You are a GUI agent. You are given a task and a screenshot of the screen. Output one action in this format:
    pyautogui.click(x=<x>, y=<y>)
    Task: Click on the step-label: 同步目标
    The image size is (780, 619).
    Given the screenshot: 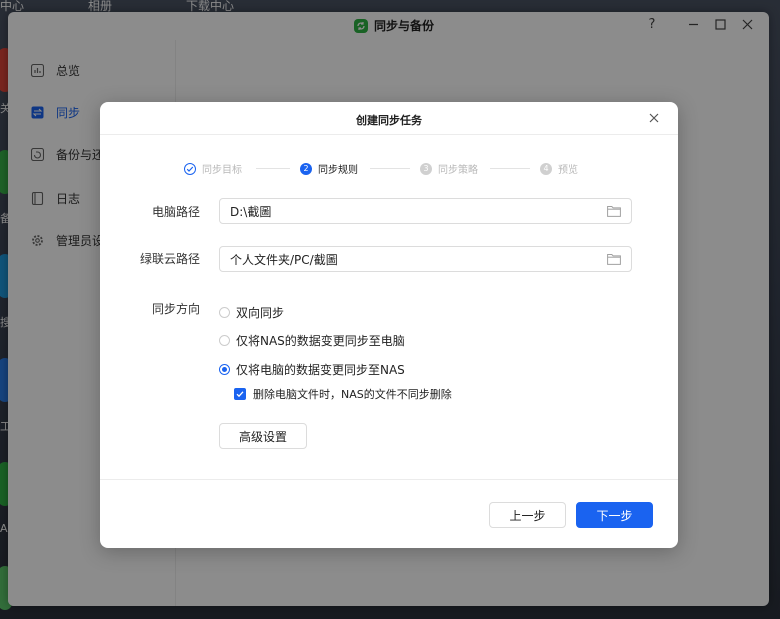 What is the action you would take?
    pyautogui.click(x=222, y=170)
    